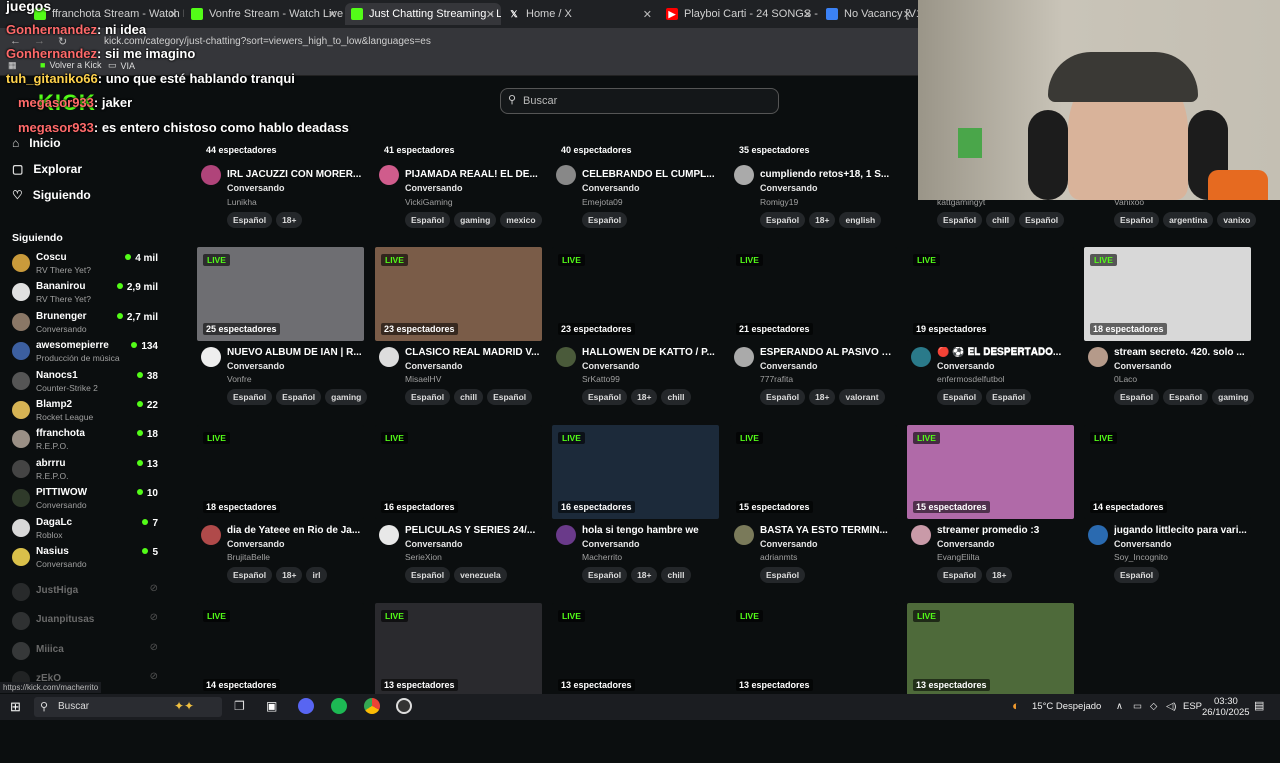 The width and height of the screenshot is (1280, 763). I want to click on tag-chip: vanixo, so click(1237, 220).